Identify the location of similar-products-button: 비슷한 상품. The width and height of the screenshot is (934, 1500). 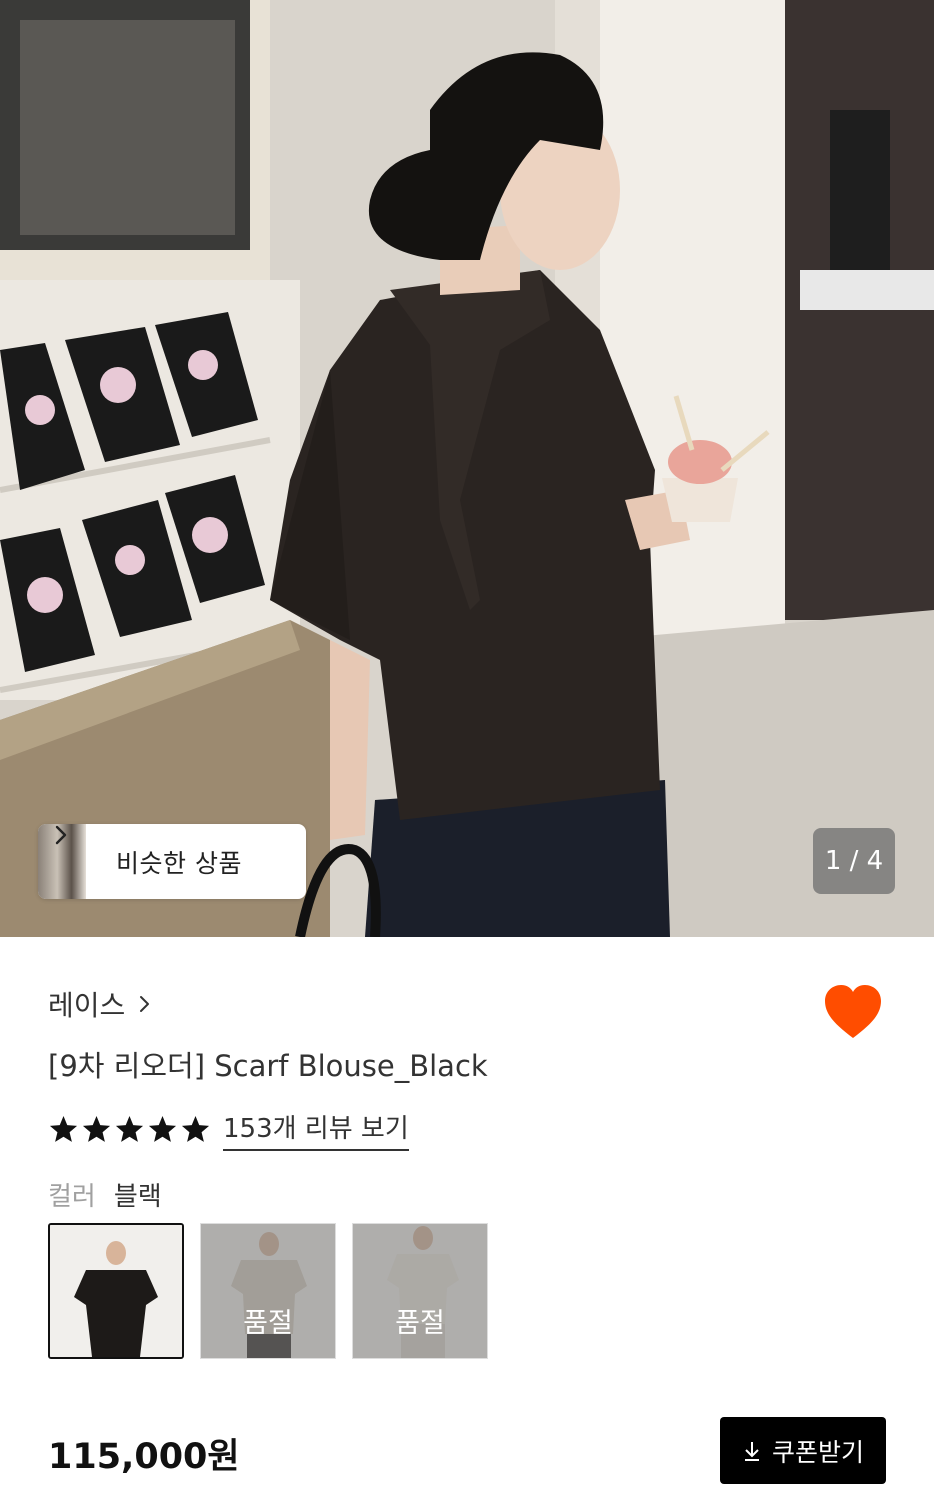
(172, 861).